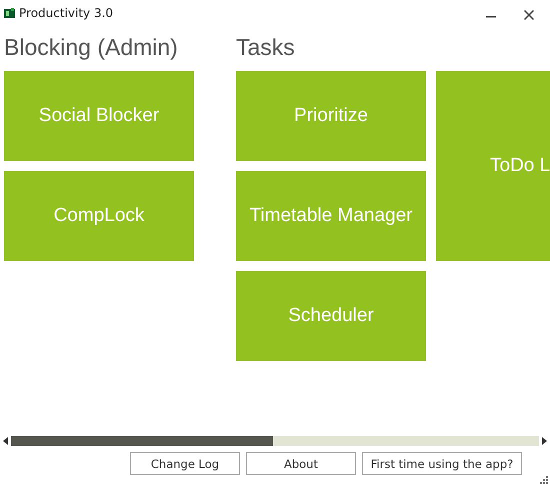  Describe the element at coordinates (331, 116) in the screenshot. I see `tile-button: Prioritize` at that location.